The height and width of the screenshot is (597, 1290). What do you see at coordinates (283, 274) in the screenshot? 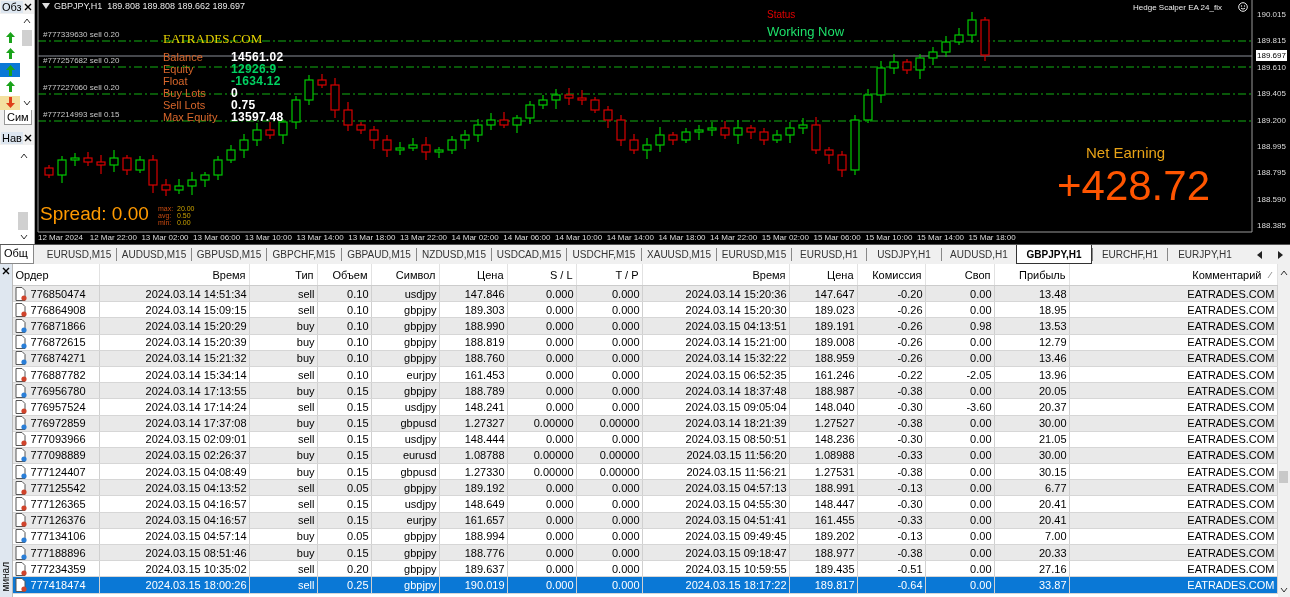
I see `column-header: Тип` at bounding box center [283, 274].